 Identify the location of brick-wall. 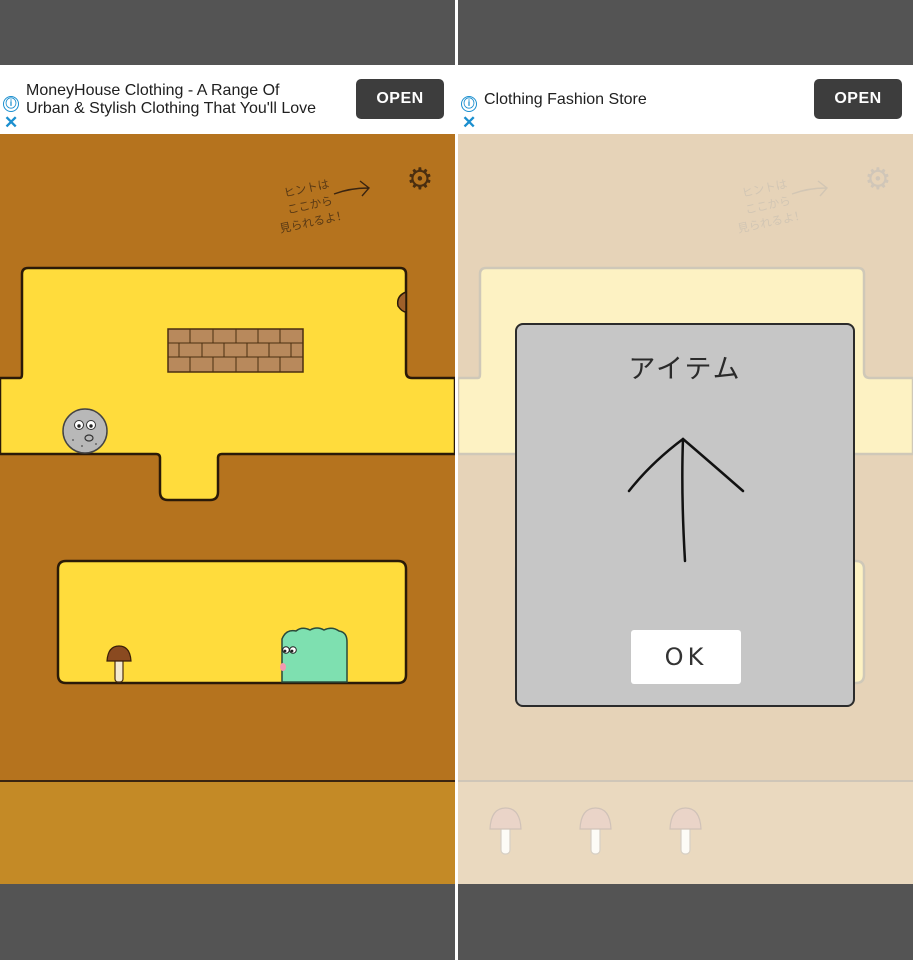
(235, 350).